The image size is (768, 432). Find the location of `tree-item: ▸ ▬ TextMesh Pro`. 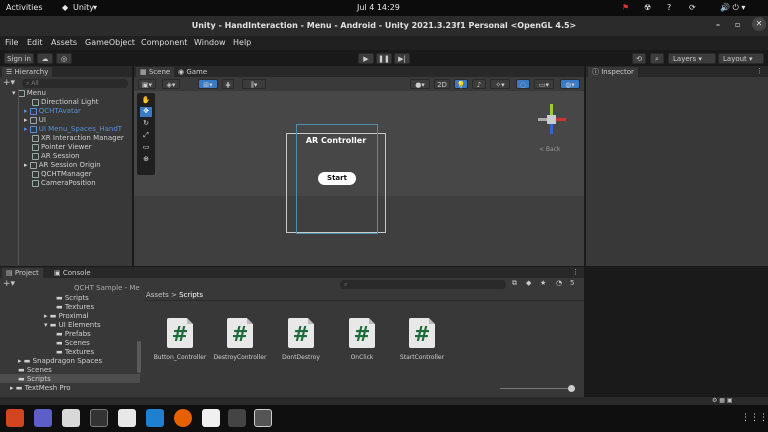

tree-item: ▸ ▬ TextMesh Pro is located at coordinates (40, 388).